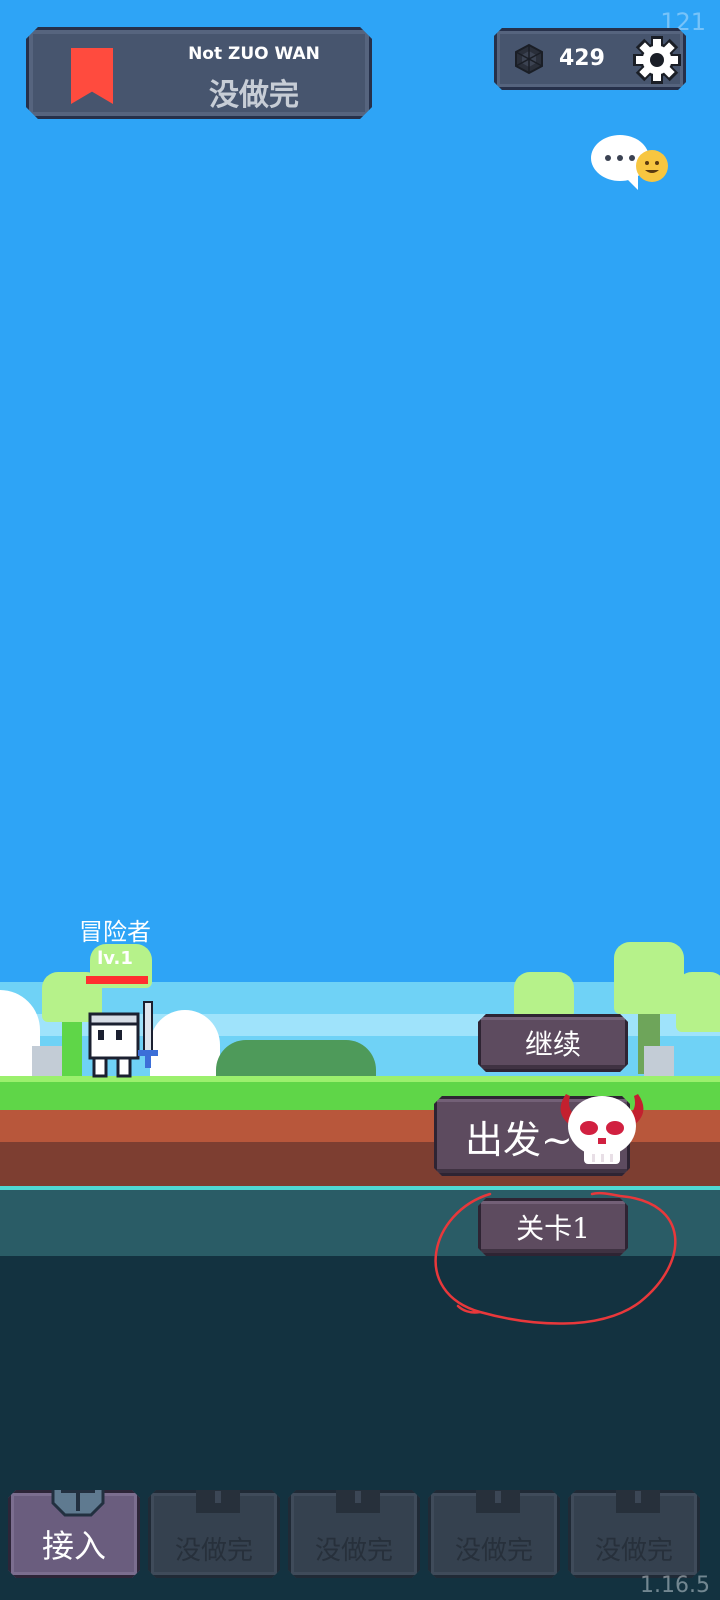  Describe the element at coordinates (254, 54) in the screenshot. I see `banner-title: Not ZUO WAN` at that location.